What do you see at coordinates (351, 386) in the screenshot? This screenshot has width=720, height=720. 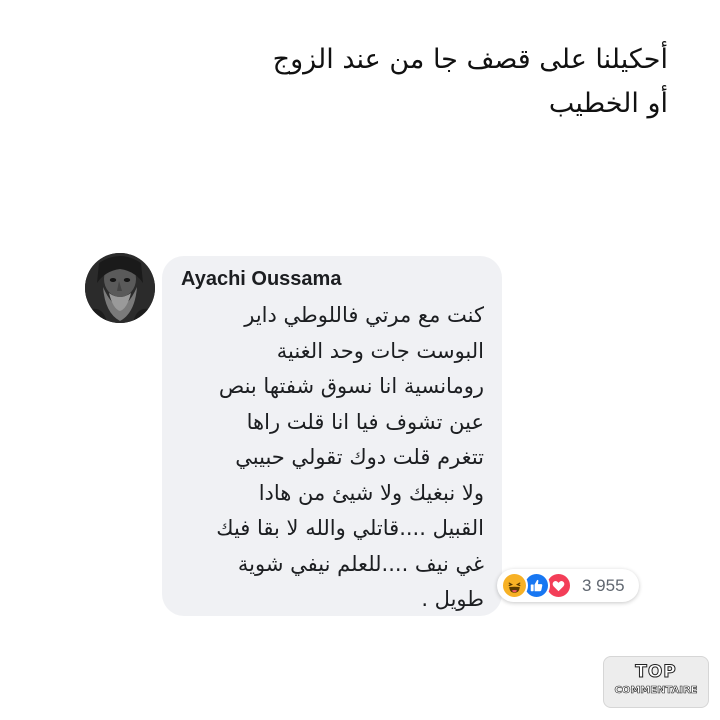 I see `comment-text-line: رومانسية انا نسوق شفتها بنص` at bounding box center [351, 386].